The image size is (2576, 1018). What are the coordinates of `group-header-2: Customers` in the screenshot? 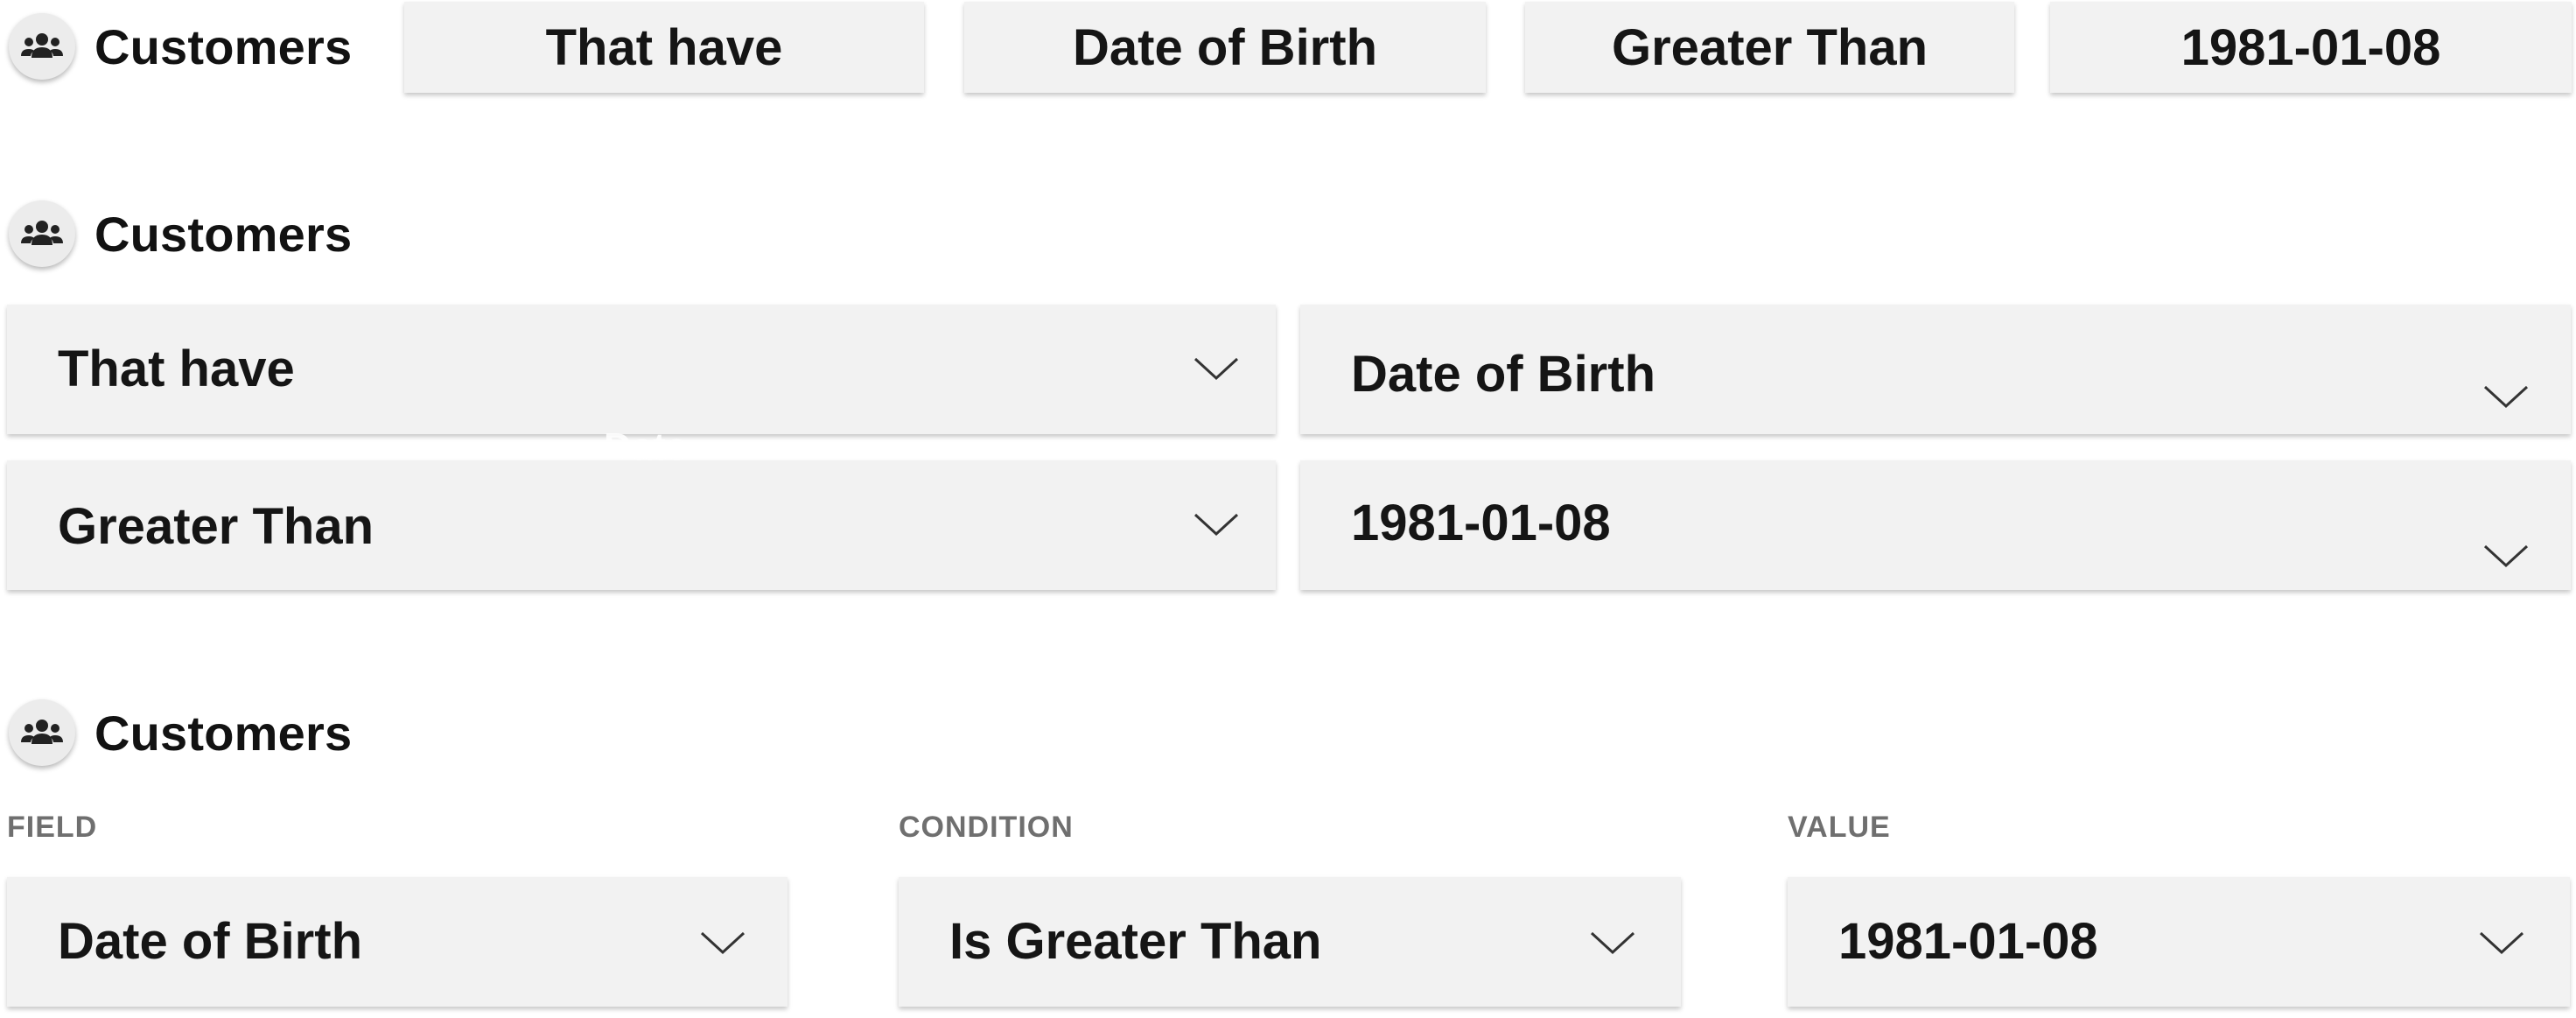 It's located at (180, 234).